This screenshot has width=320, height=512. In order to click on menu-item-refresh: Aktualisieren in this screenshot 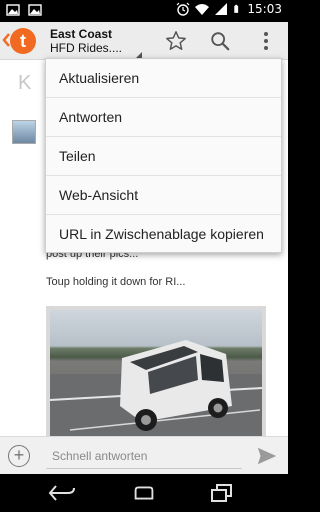, I will do `click(163, 78)`.